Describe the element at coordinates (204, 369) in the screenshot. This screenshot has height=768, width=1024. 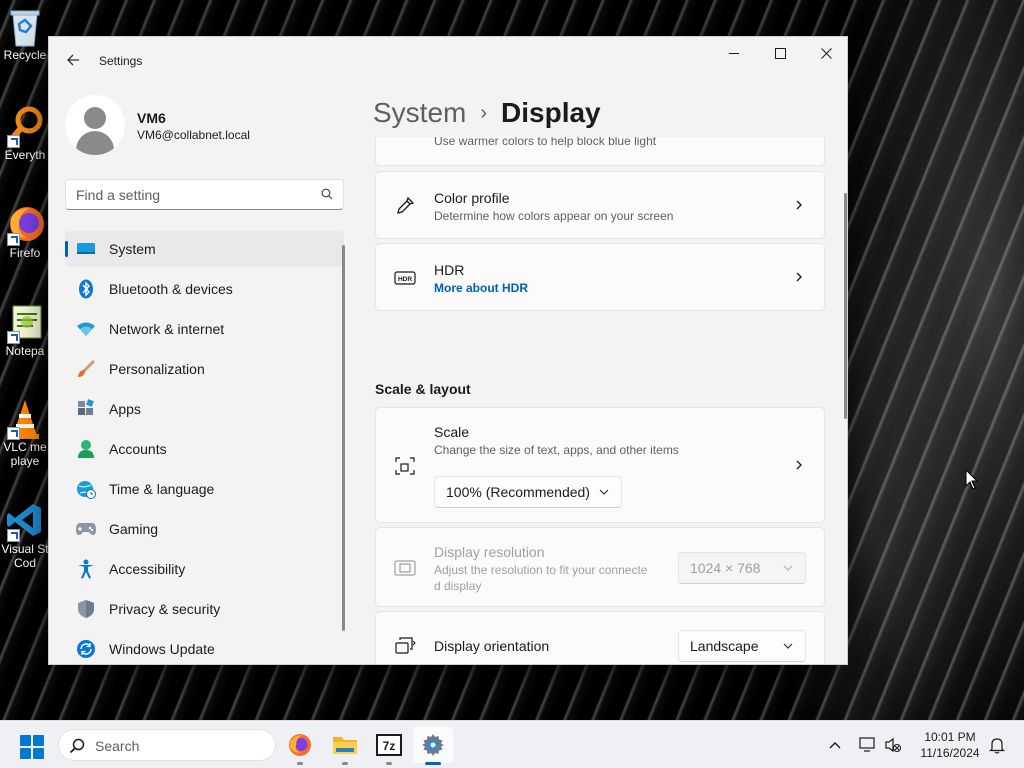
I see `nav-item-personalization: Personalization` at that location.